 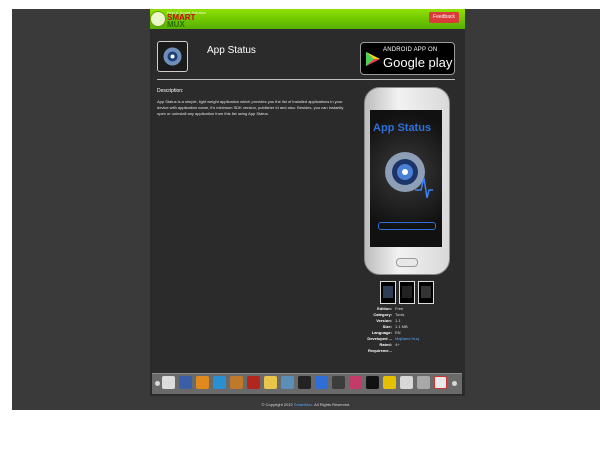 I want to click on detail-value-edition: Free, so click(x=399, y=308).